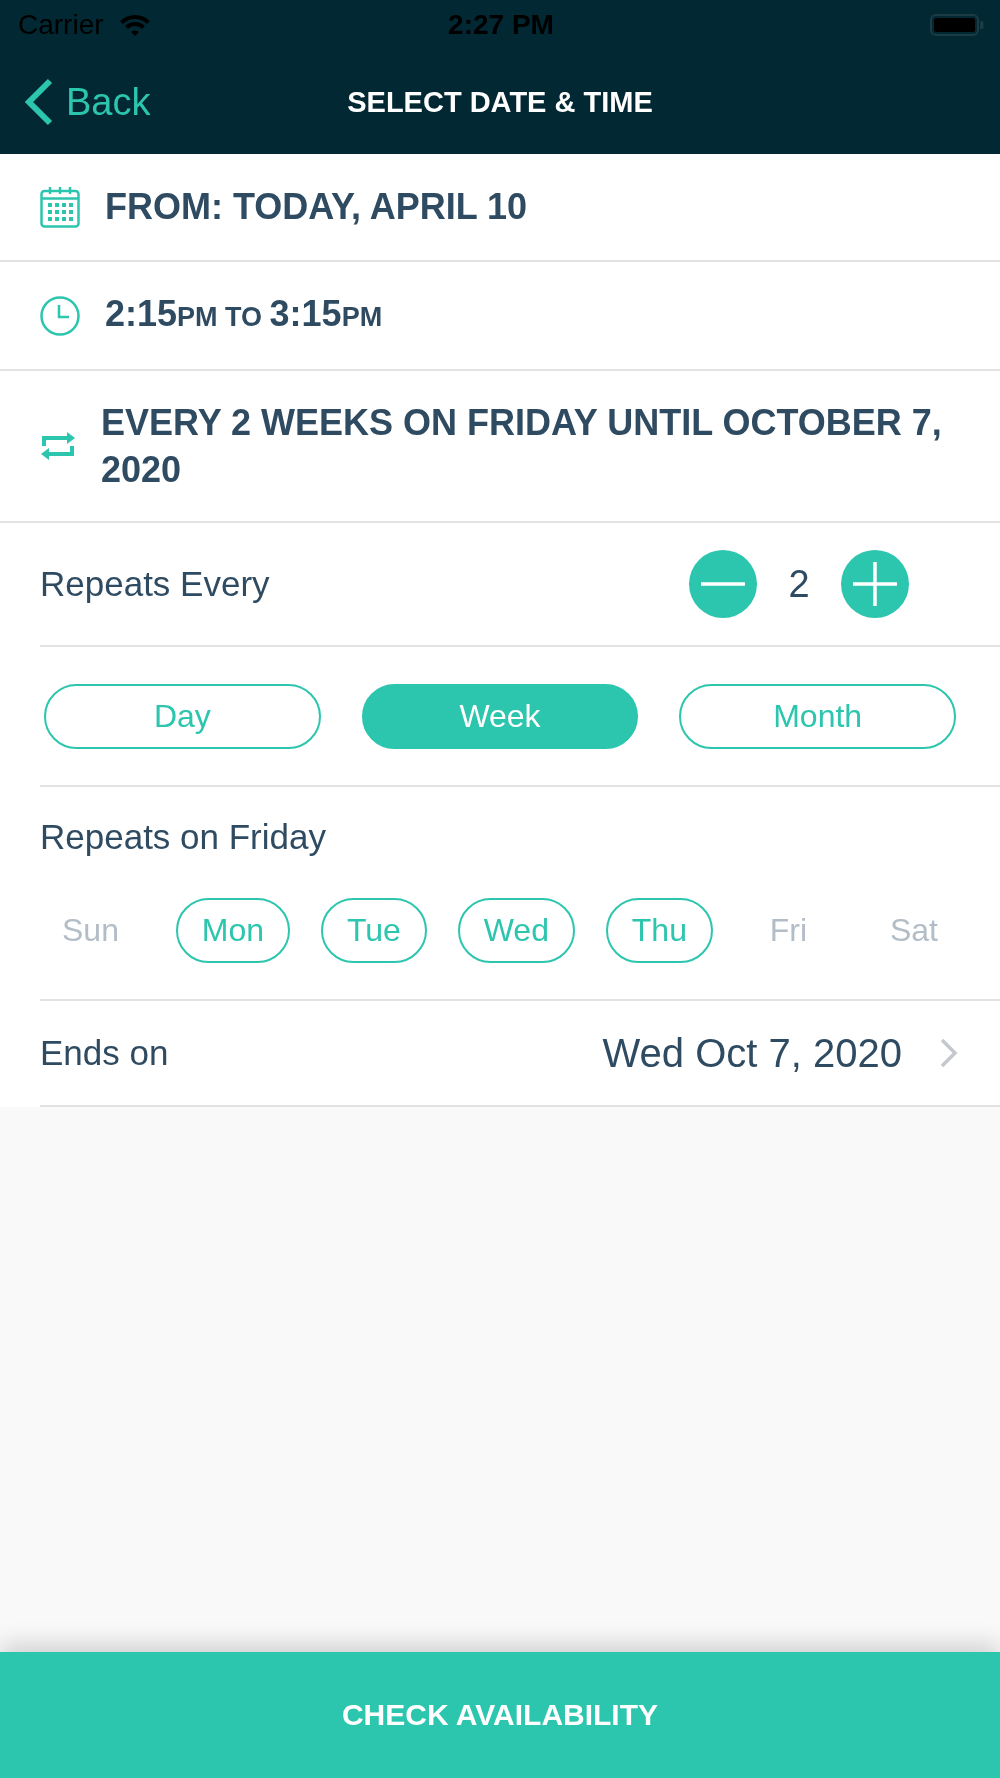  What do you see at coordinates (500, 1715) in the screenshot?
I see `check-availability-button: CHECK AVAILABILITY` at bounding box center [500, 1715].